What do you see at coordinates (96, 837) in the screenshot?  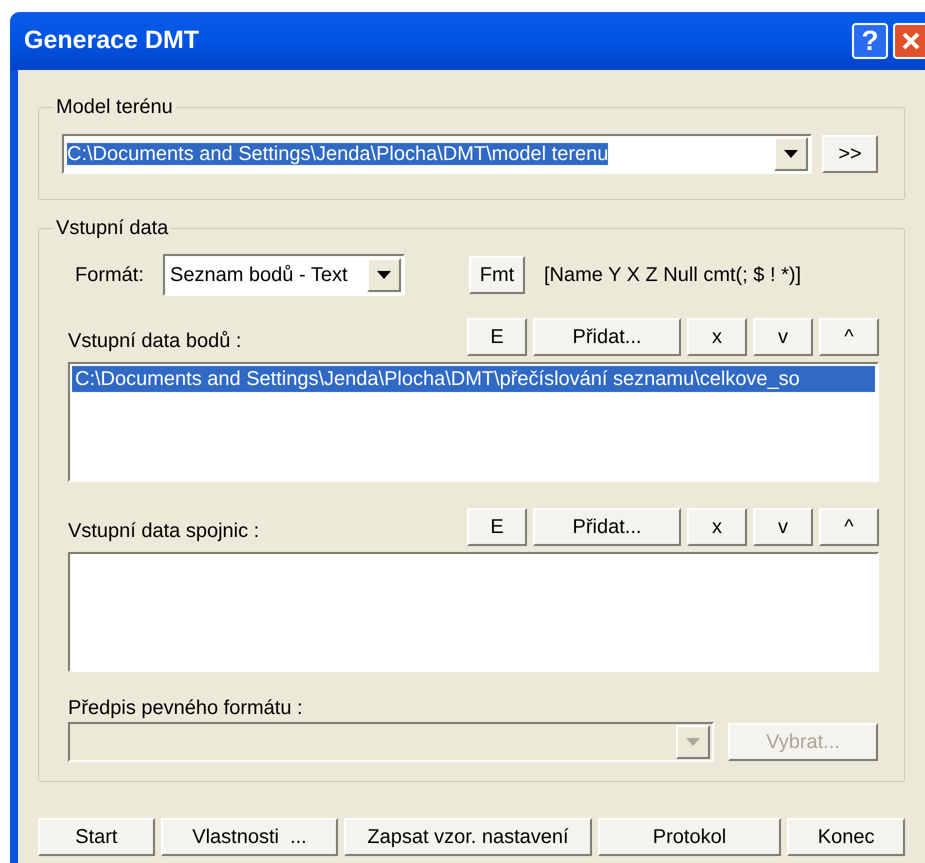 I see `footer-button: Start` at bounding box center [96, 837].